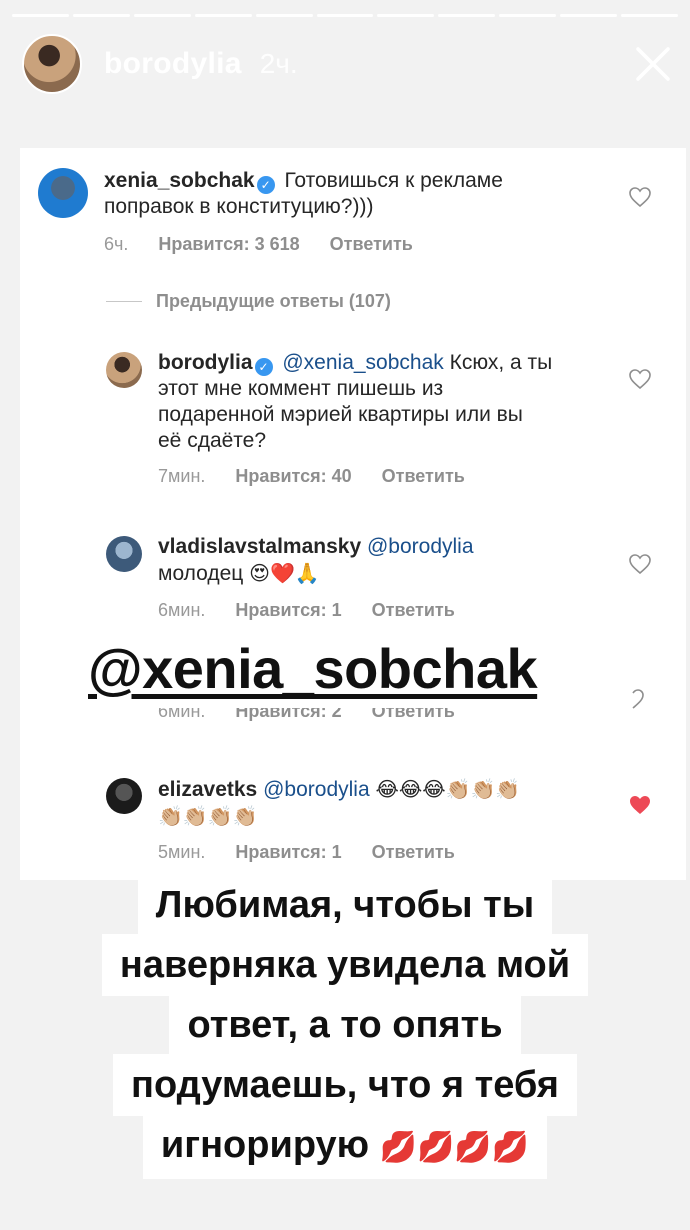 This screenshot has height=1230, width=690. I want to click on close-icon, so click(653, 64).